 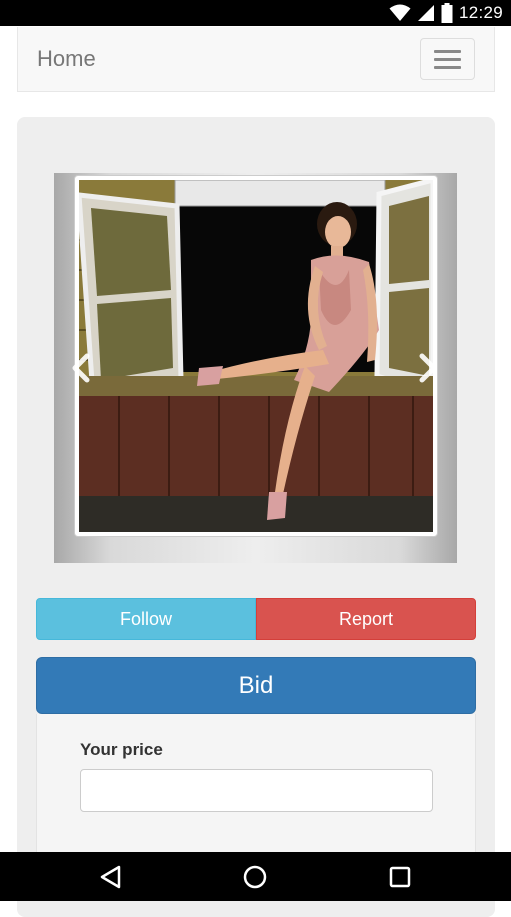 What do you see at coordinates (111, 877) in the screenshot?
I see `back-icon` at bounding box center [111, 877].